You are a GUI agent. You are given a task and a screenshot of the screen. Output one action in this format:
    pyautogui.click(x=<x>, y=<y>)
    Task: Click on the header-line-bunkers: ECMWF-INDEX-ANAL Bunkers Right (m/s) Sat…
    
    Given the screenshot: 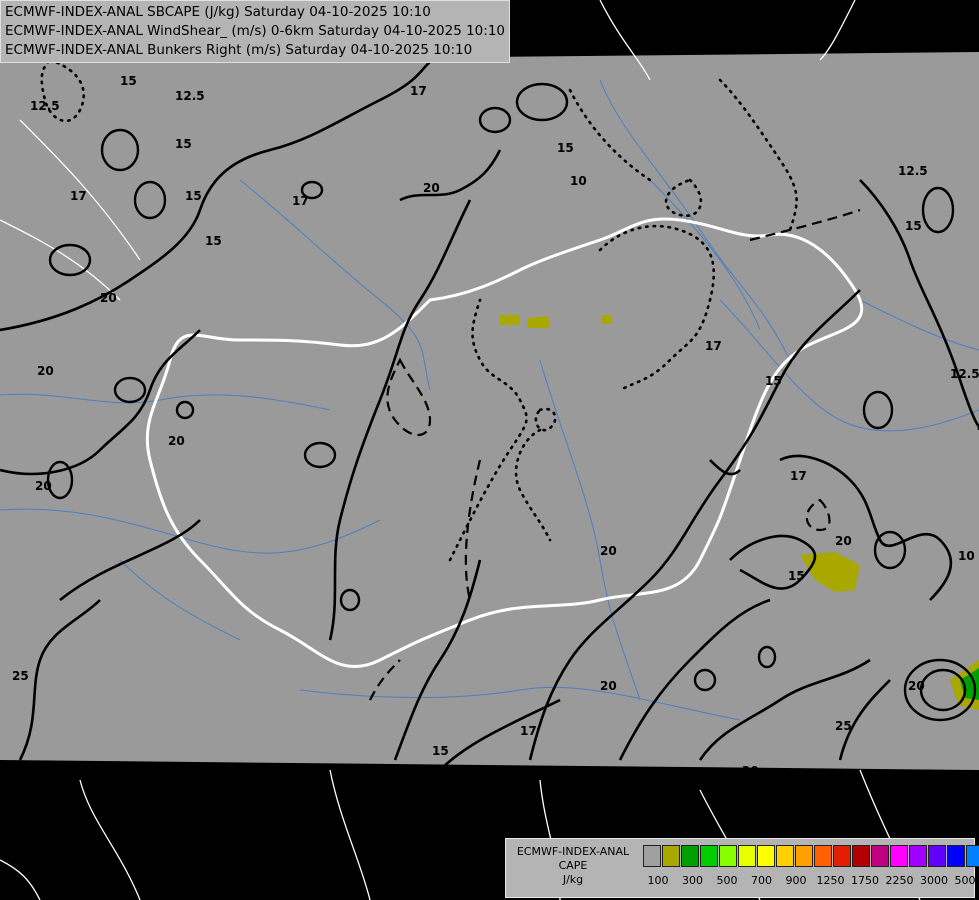 What is the action you would take?
    pyautogui.click(x=239, y=50)
    